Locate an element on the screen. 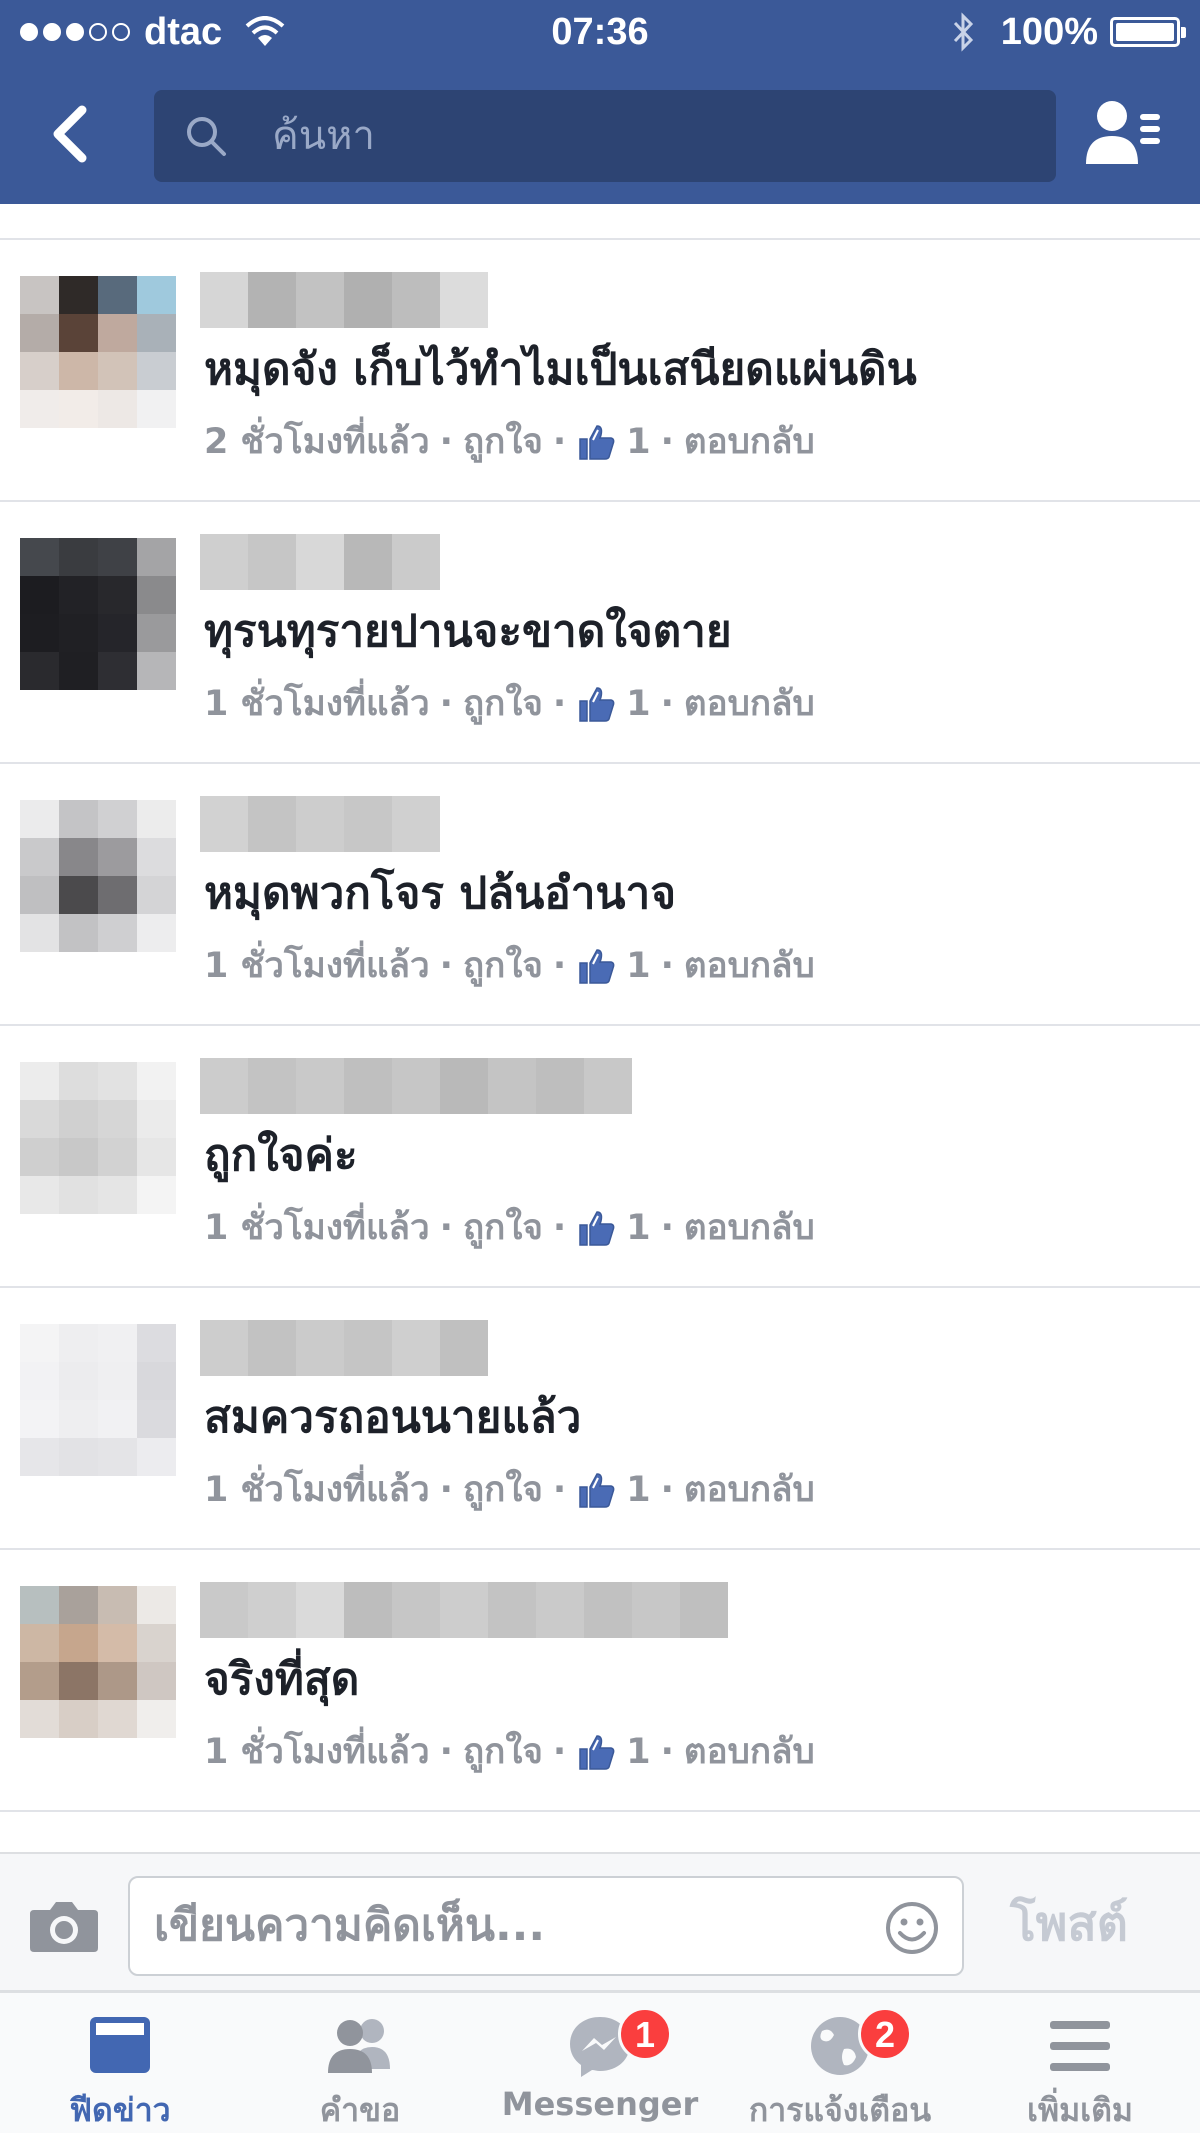 The width and height of the screenshot is (1200, 2133). nav-bar: ค้นหา is located at coordinates (600, 136).